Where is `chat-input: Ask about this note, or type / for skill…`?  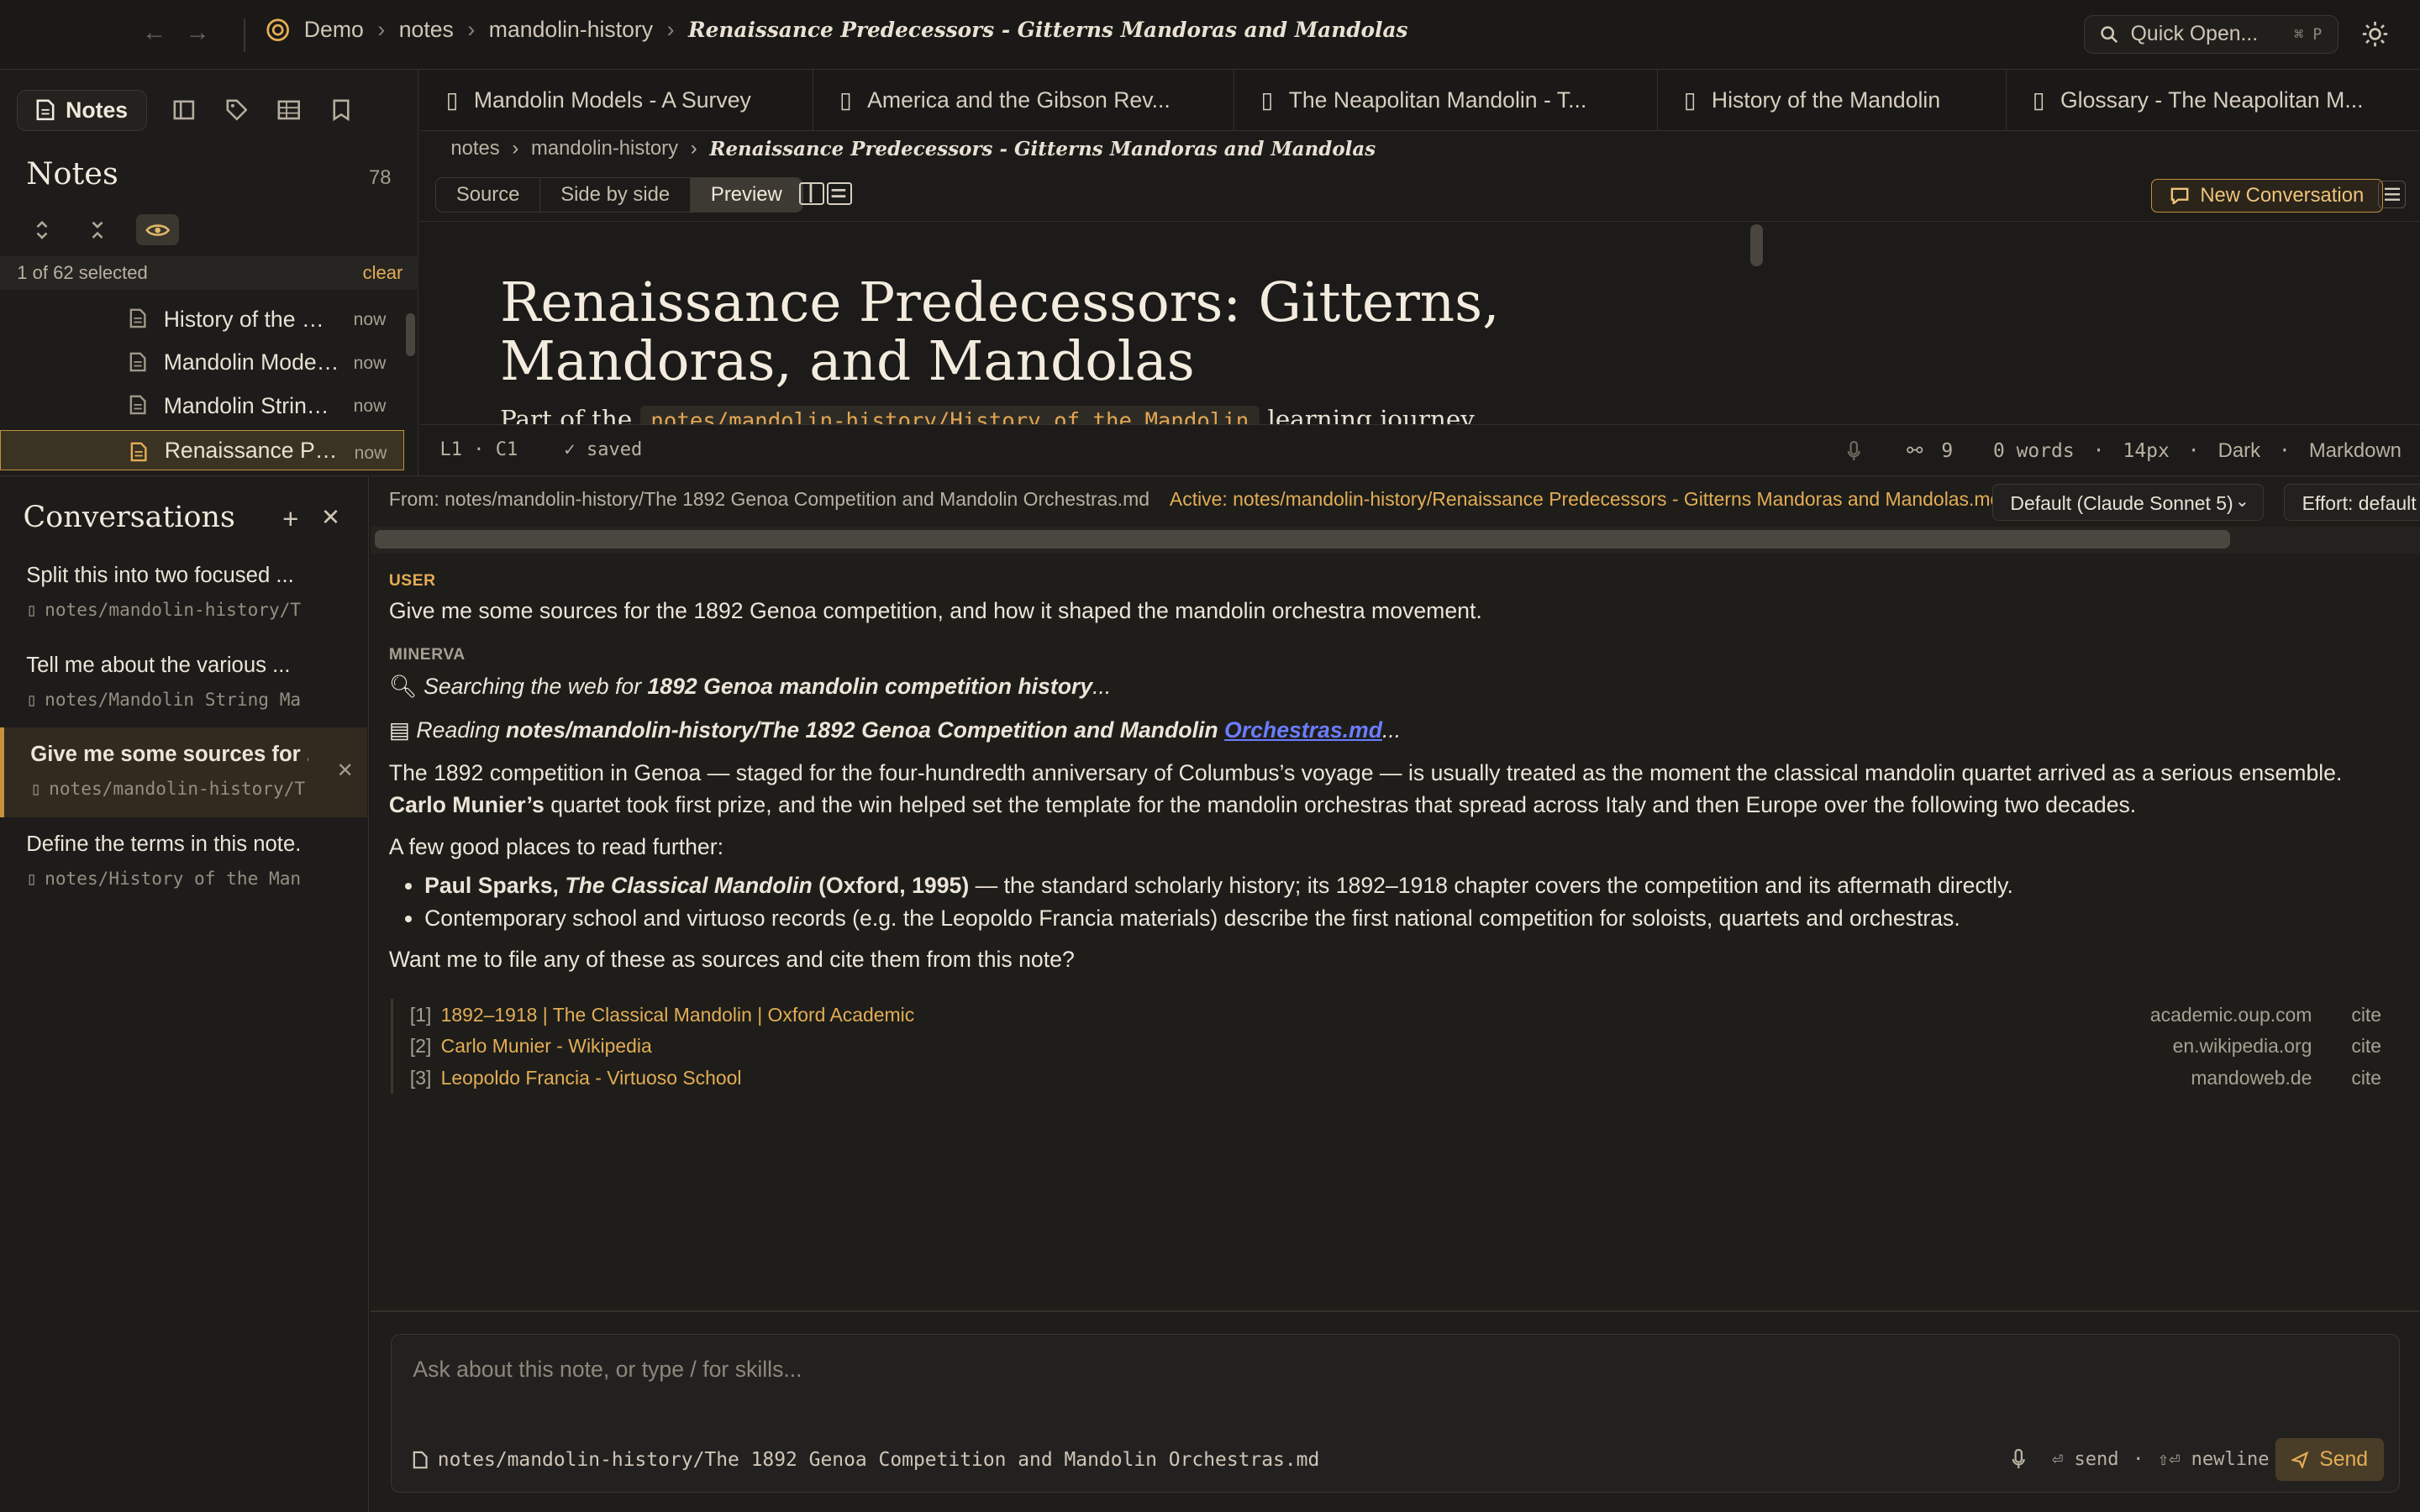
chat-input: Ask about this note, or type / for skill… is located at coordinates (1395, 1413).